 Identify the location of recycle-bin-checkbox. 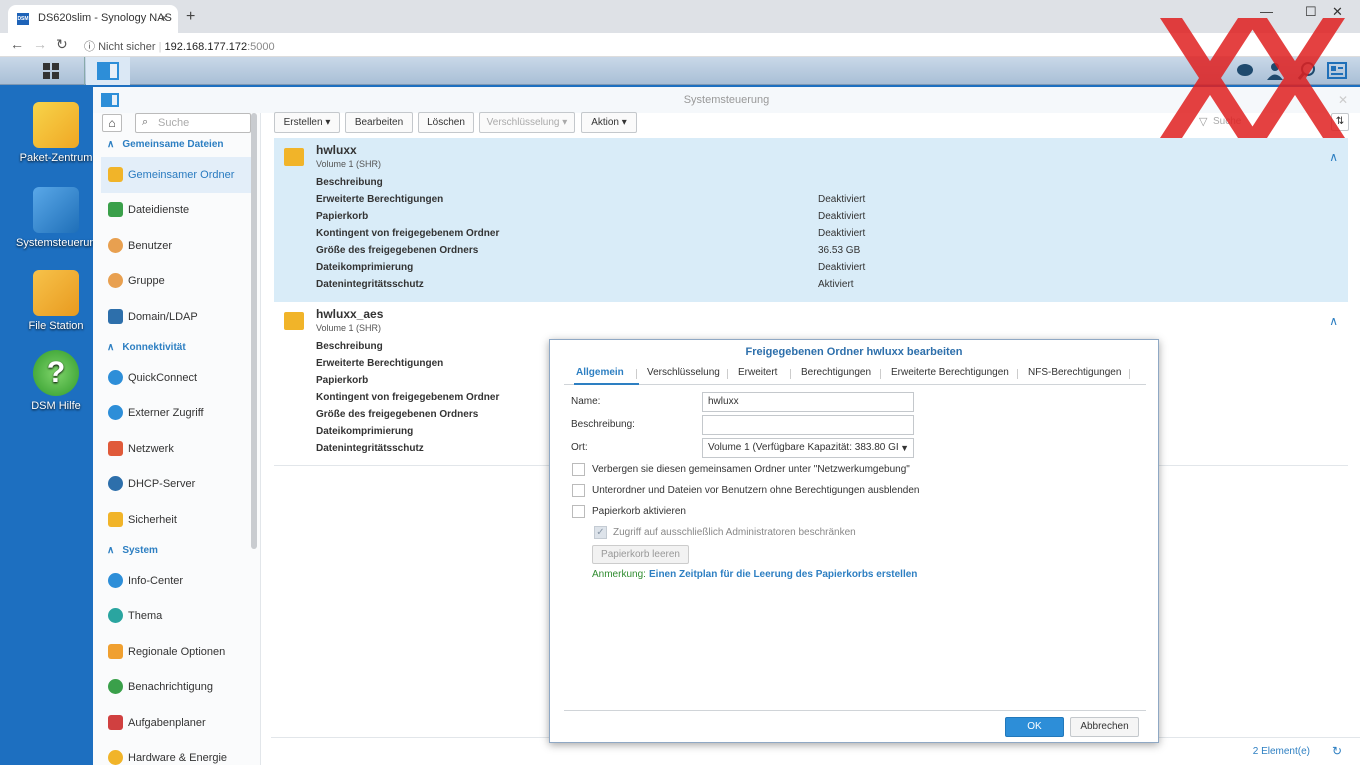
(578, 511).